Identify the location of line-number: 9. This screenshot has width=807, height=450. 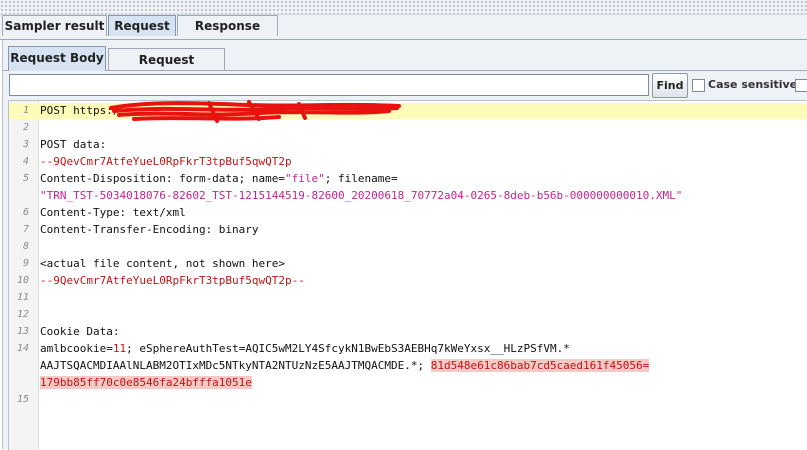
(25, 263).